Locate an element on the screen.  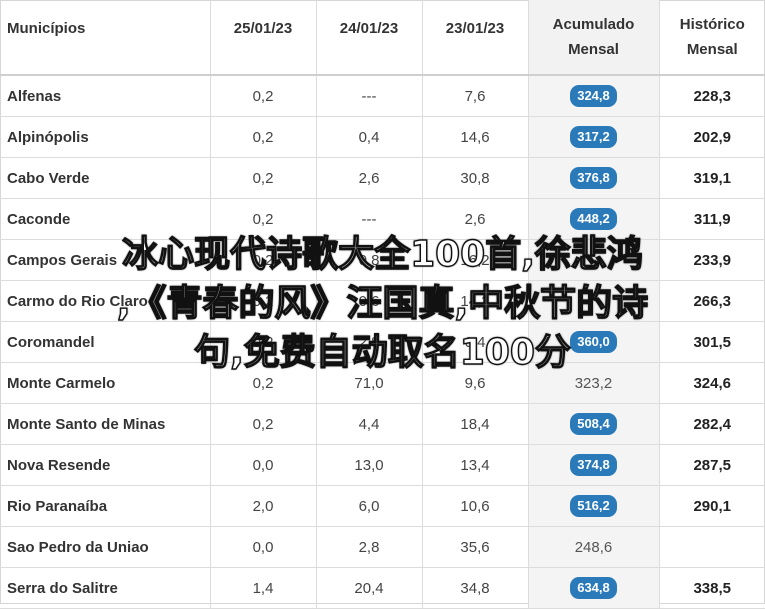
table-row: Cabo Verde0,22,630,8376,8319,1 is located at coordinates (382, 178).